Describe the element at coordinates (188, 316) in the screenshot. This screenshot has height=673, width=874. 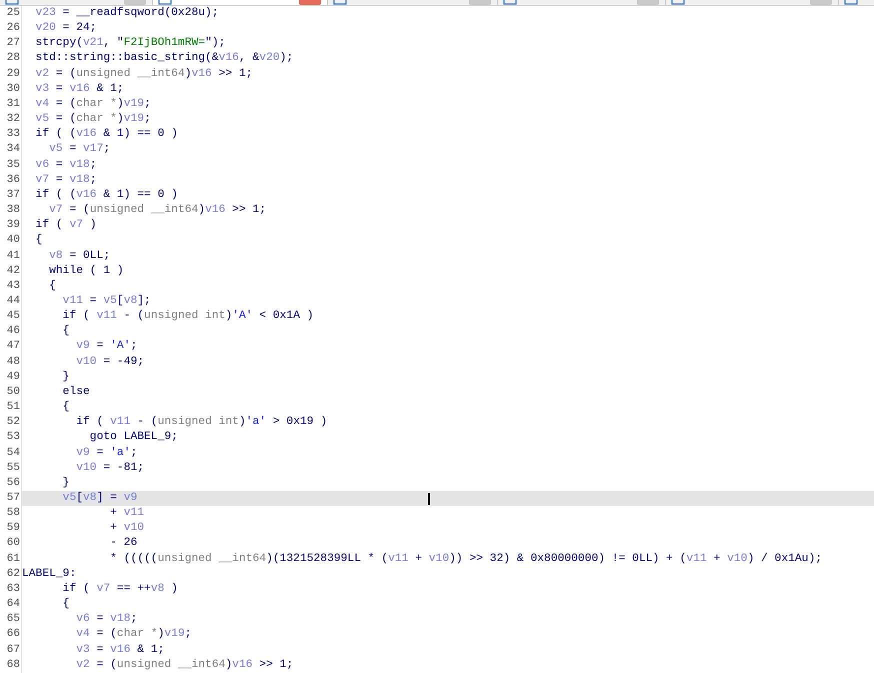
I see `code-line: if ( v11 - (unsigned int)'A' < 0x1A )` at that location.